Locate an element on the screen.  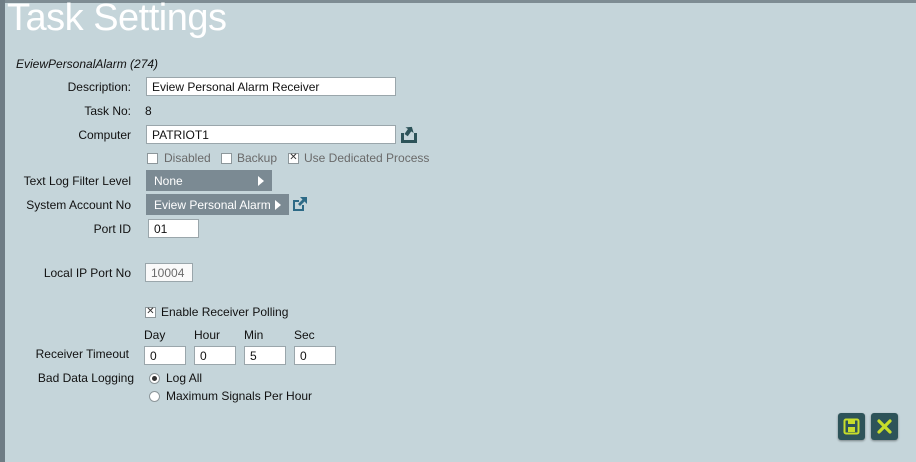
log-all-option: Log All is located at coordinates (175, 378).